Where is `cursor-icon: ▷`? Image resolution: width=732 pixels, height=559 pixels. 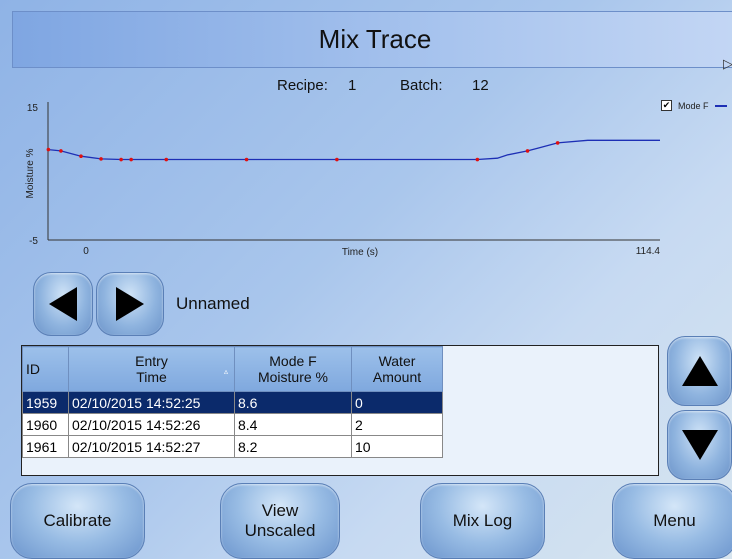 cursor-icon: ▷ is located at coordinates (727, 63).